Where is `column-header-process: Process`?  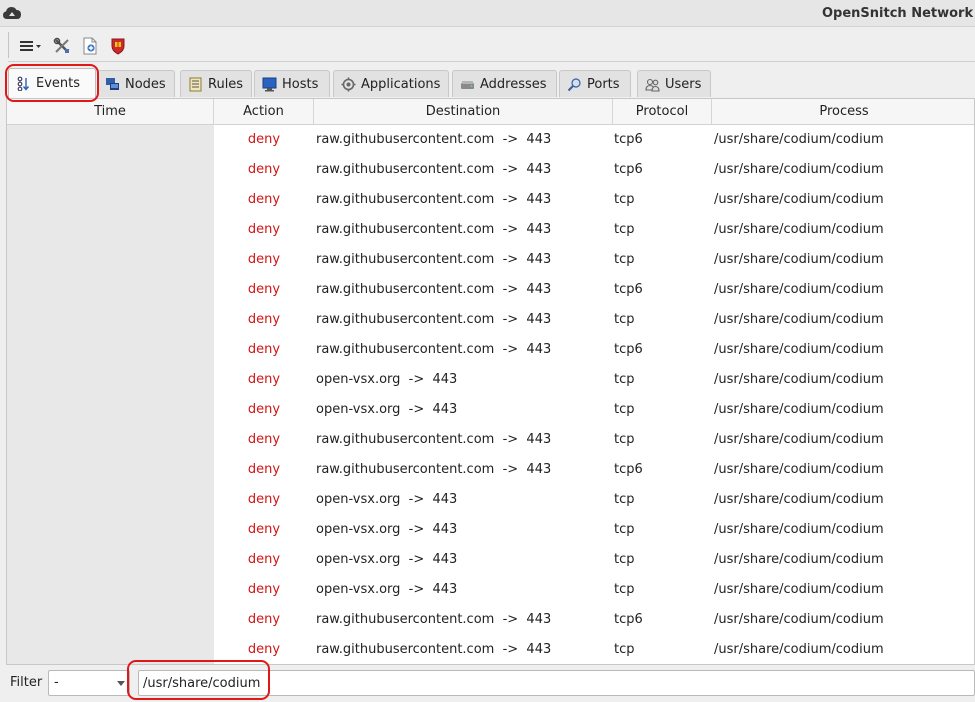
column-header-process: Process is located at coordinates (843, 112).